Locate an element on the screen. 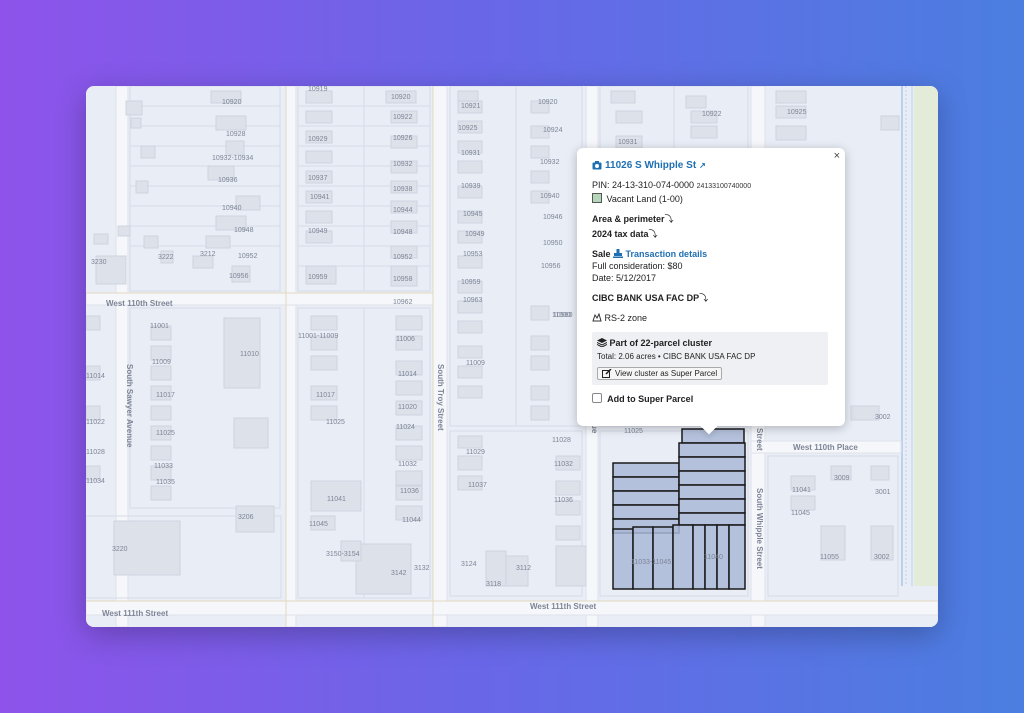 This screenshot has height=713, width=1024. address-label: 10929 is located at coordinates (318, 139).